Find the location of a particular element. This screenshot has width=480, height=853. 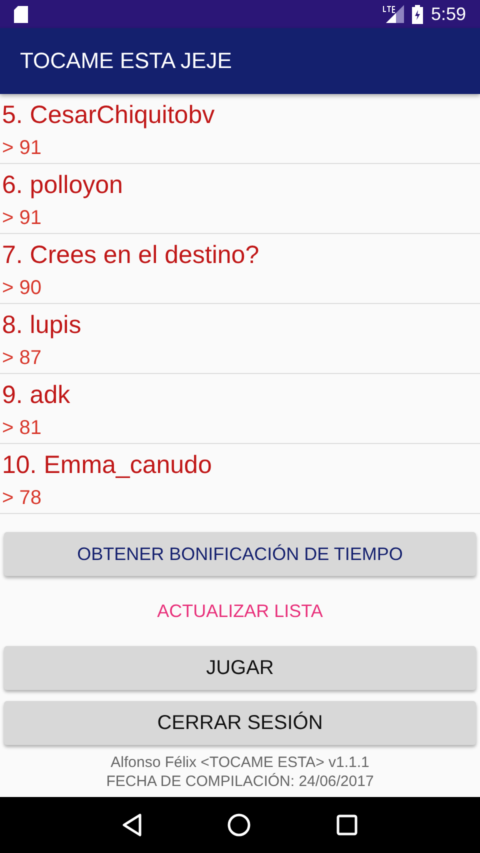

action-button: CERRAR SESIÓN is located at coordinates (240, 723).